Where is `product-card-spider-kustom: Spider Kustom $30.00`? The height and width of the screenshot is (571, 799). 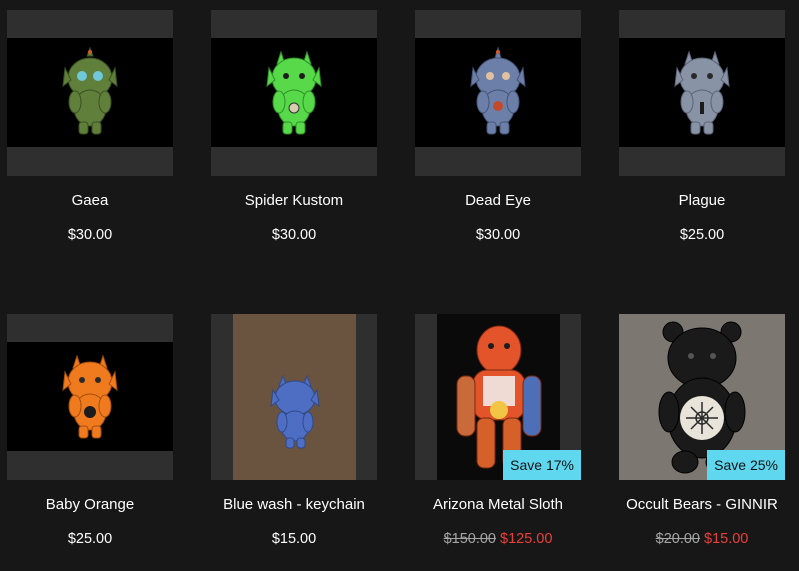
product-card-spider-kustom: Spider Kustom $30.00 is located at coordinates (294, 126).